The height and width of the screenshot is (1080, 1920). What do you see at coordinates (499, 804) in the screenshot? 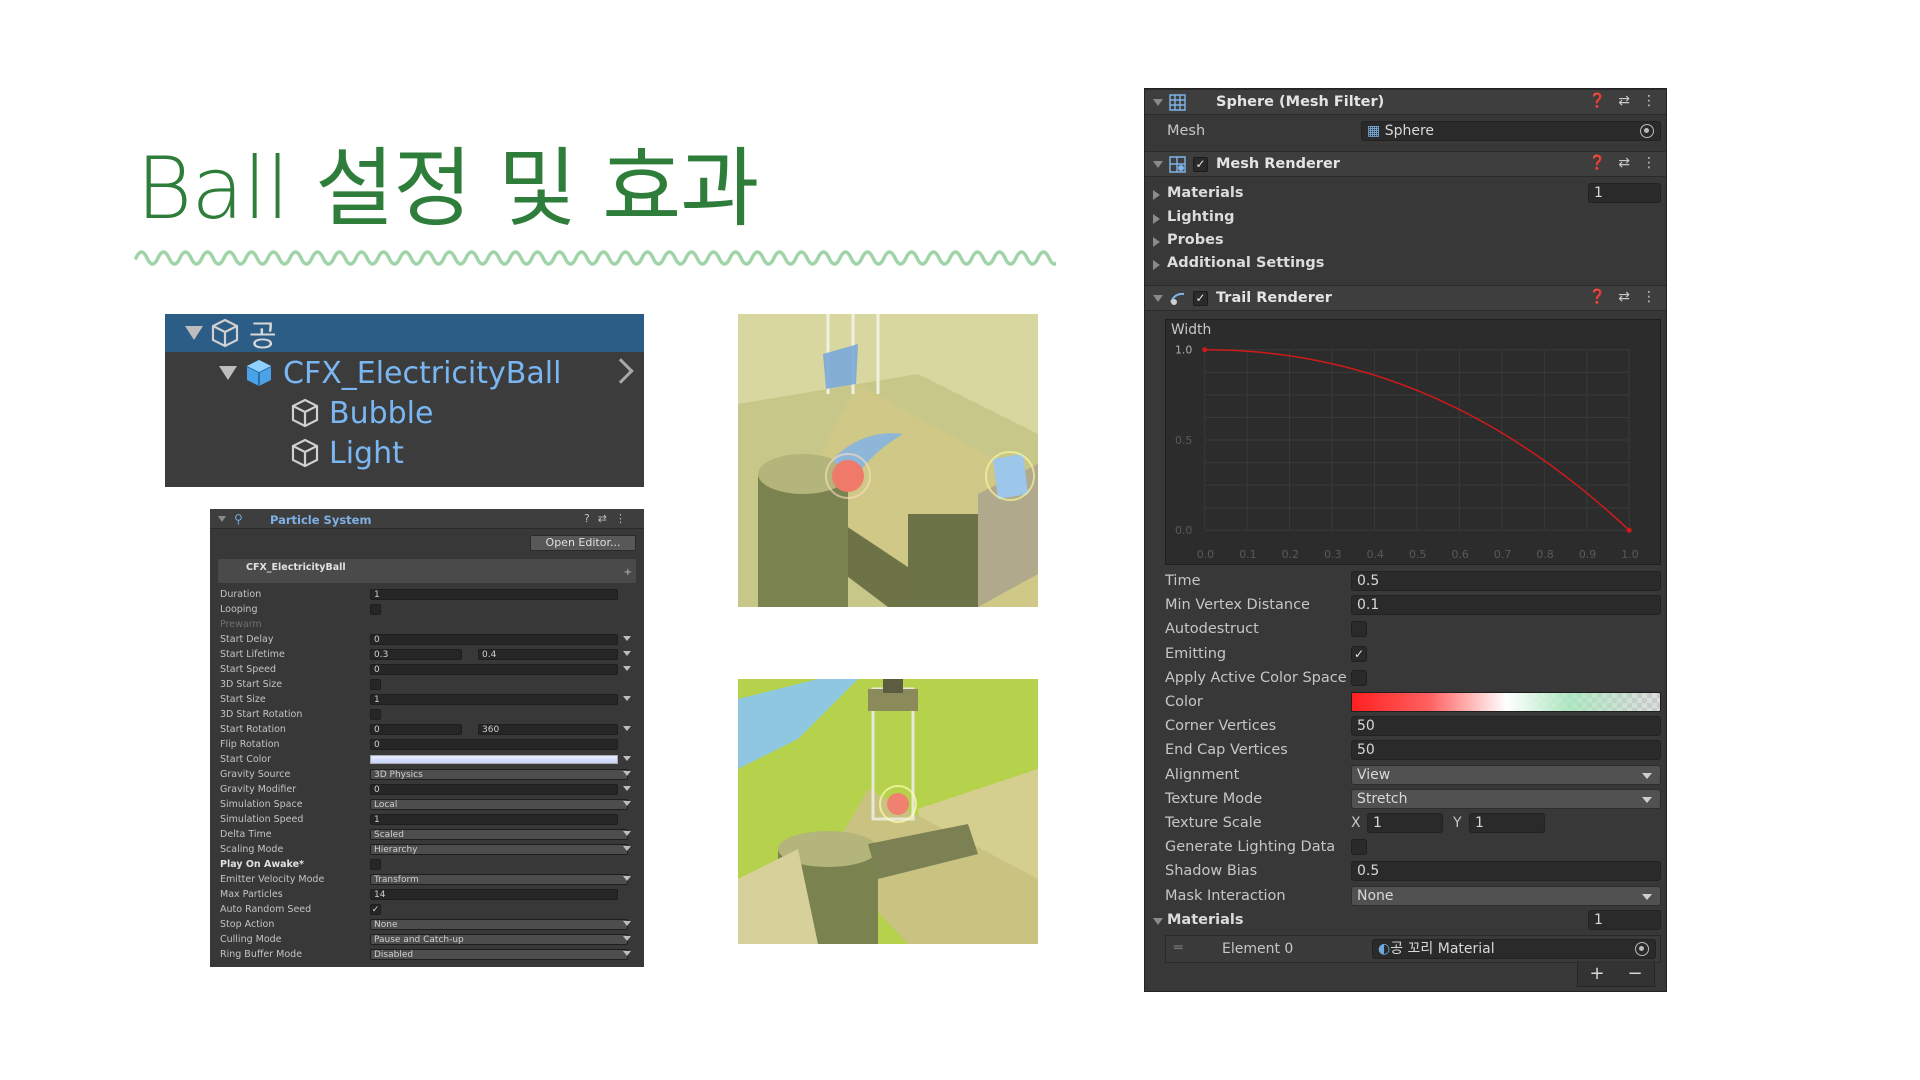
I see `ps-value-field: Local` at bounding box center [499, 804].